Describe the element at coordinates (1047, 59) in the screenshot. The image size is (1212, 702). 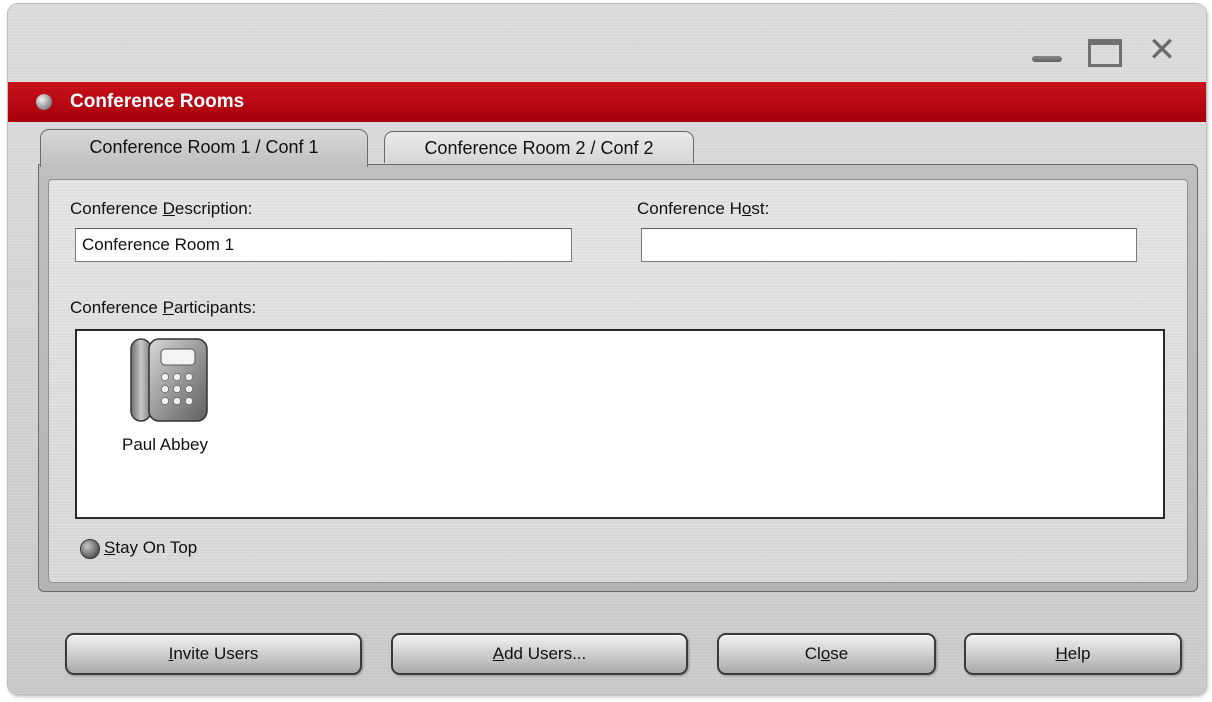
I see `minimize-button` at that location.